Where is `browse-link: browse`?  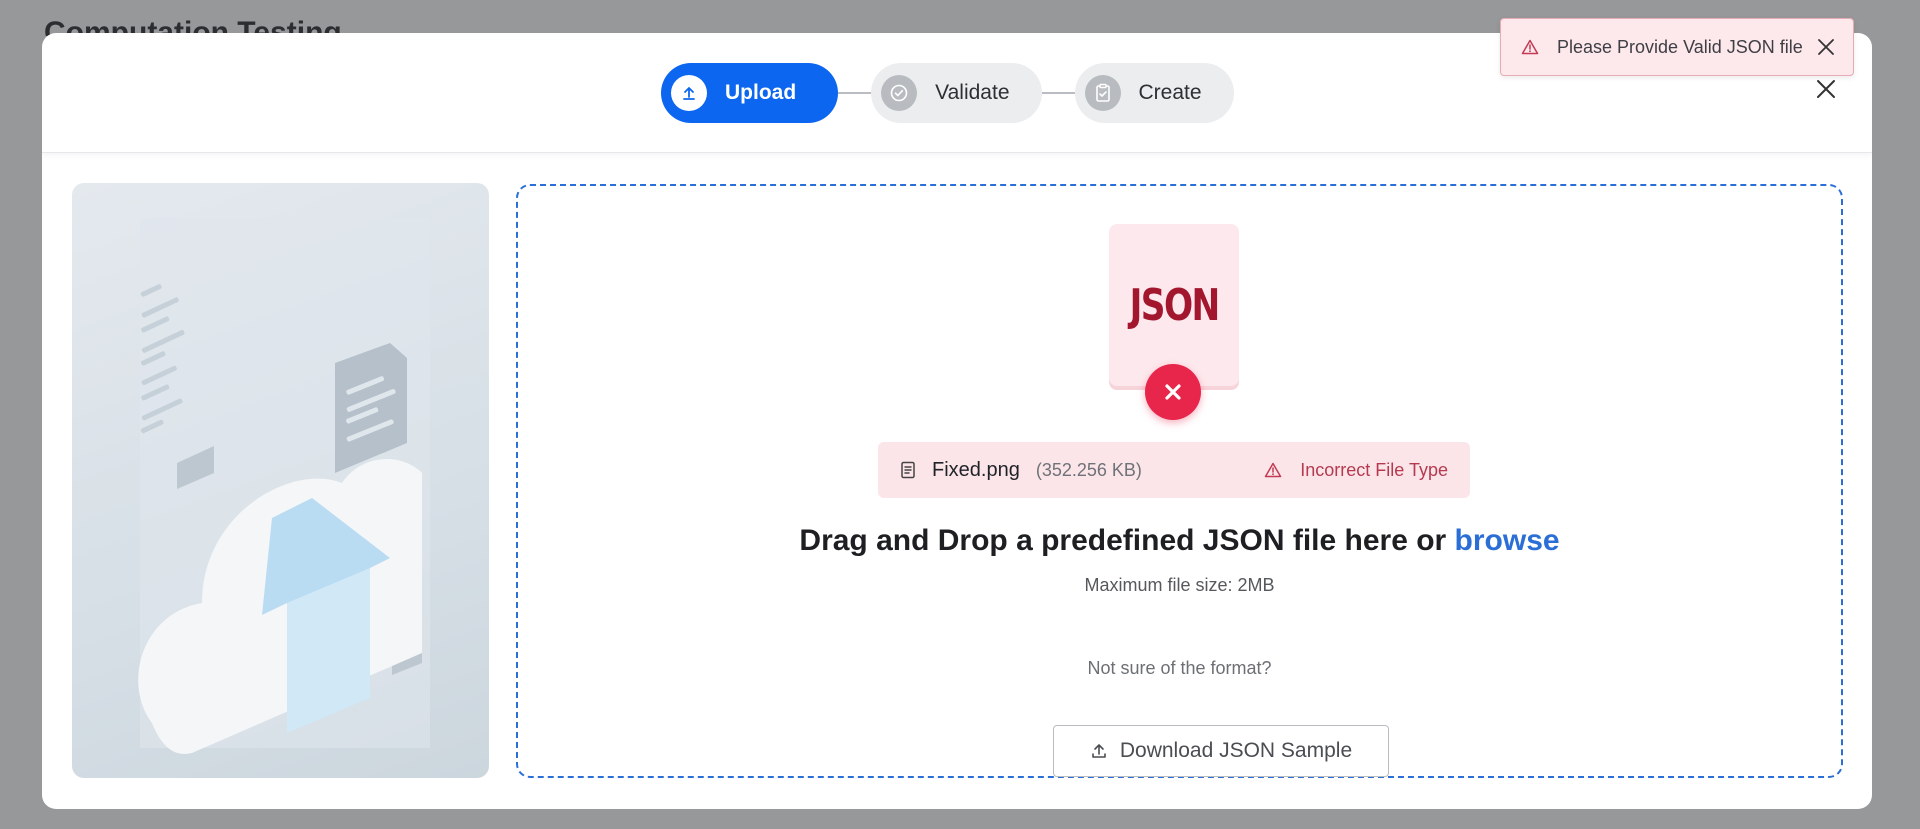
browse-link: browse is located at coordinates (1507, 540).